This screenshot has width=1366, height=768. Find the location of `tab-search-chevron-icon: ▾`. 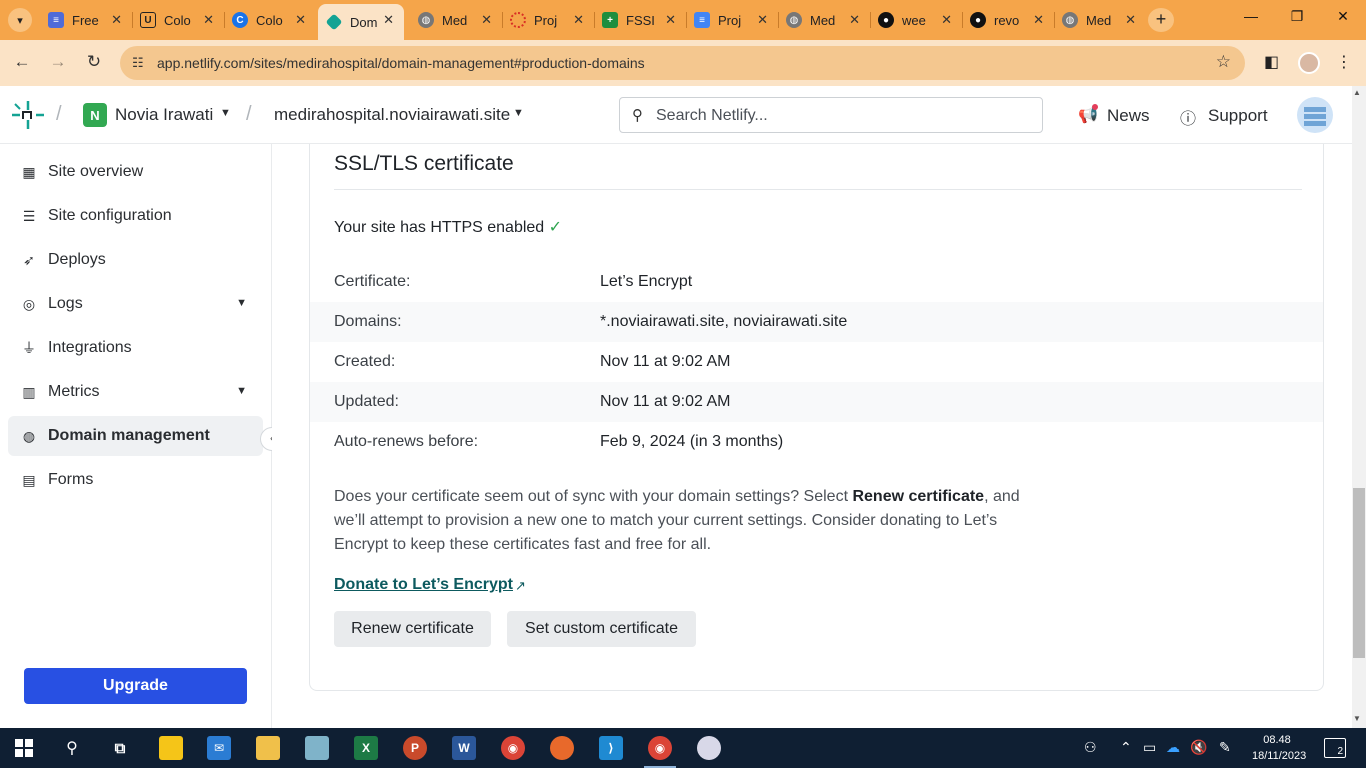

tab-search-chevron-icon: ▾ is located at coordinates (20, 20).